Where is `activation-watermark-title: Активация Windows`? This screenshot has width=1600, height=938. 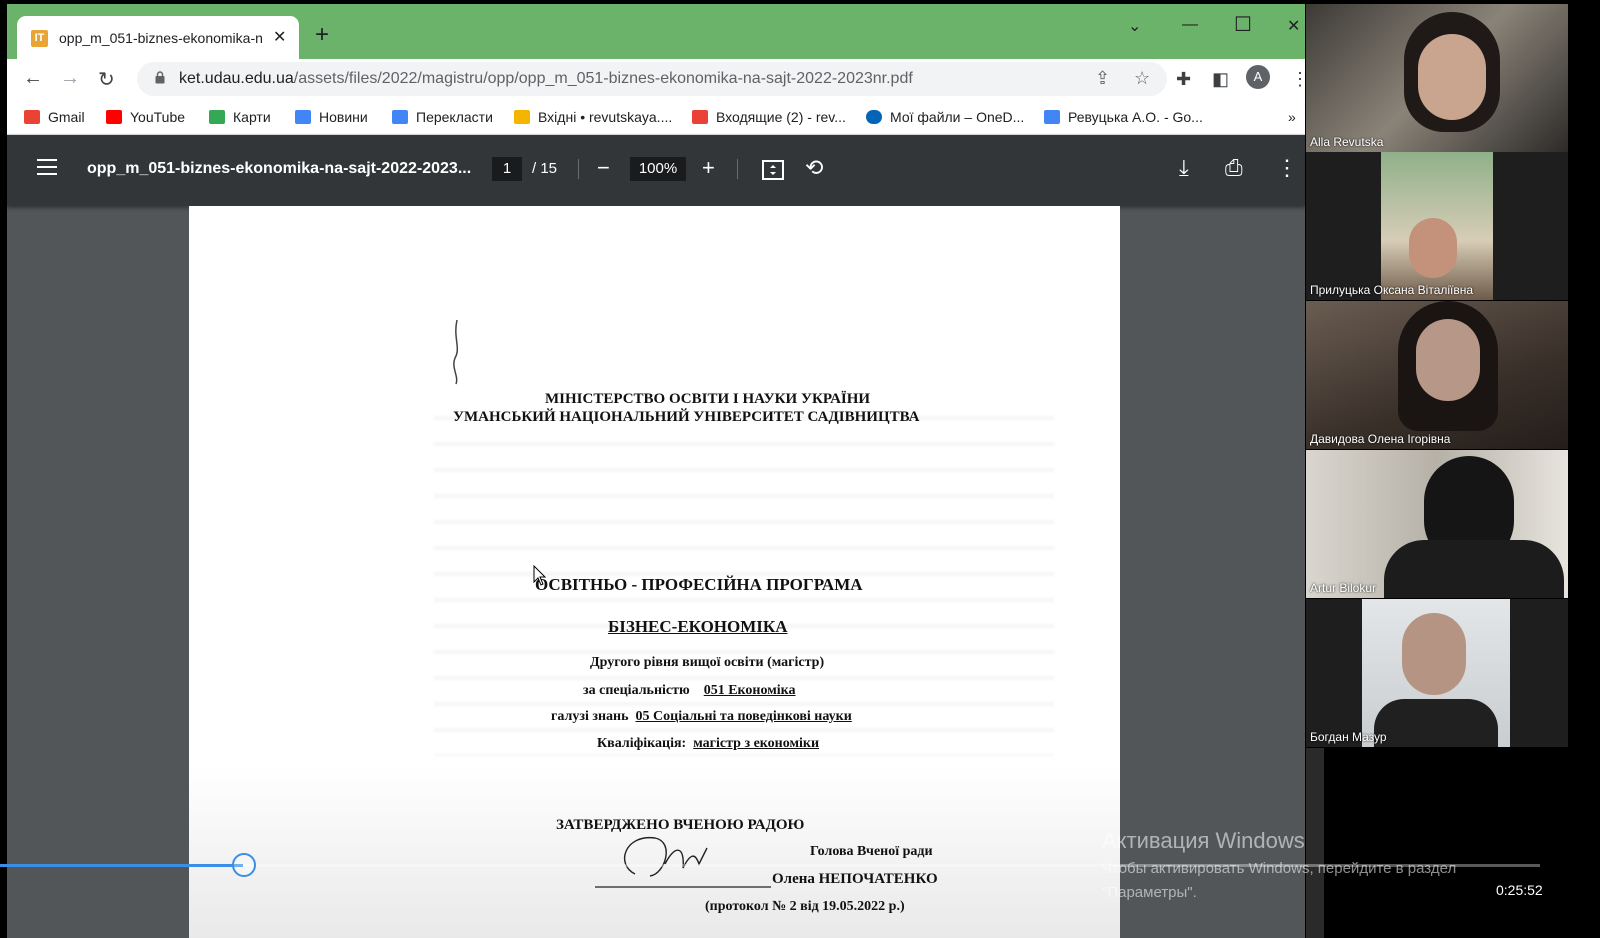
activation-watermark-title: Активация Windows is located at coordinates (1203, 840).